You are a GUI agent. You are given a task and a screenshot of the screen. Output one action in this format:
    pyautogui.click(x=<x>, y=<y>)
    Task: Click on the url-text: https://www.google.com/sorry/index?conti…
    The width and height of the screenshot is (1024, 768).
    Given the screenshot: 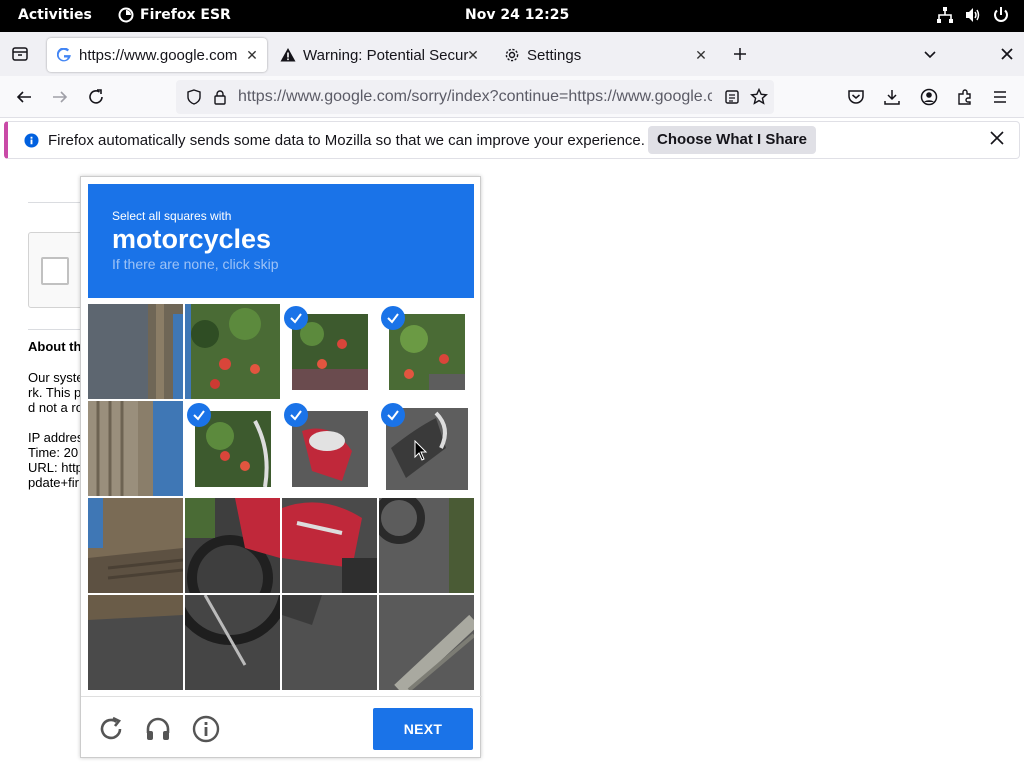 What is the action you would take?
    pyautogui.click(x=475, y=97)
    